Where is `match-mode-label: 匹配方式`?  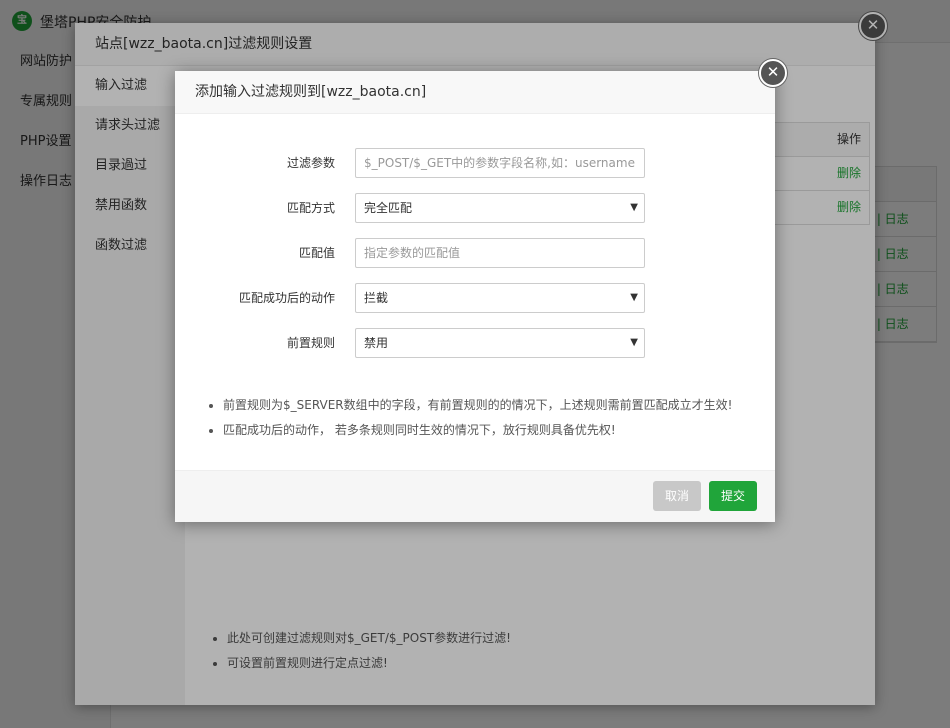
match-mode-label: 匹配方式 is located at coordinates (310, 208).